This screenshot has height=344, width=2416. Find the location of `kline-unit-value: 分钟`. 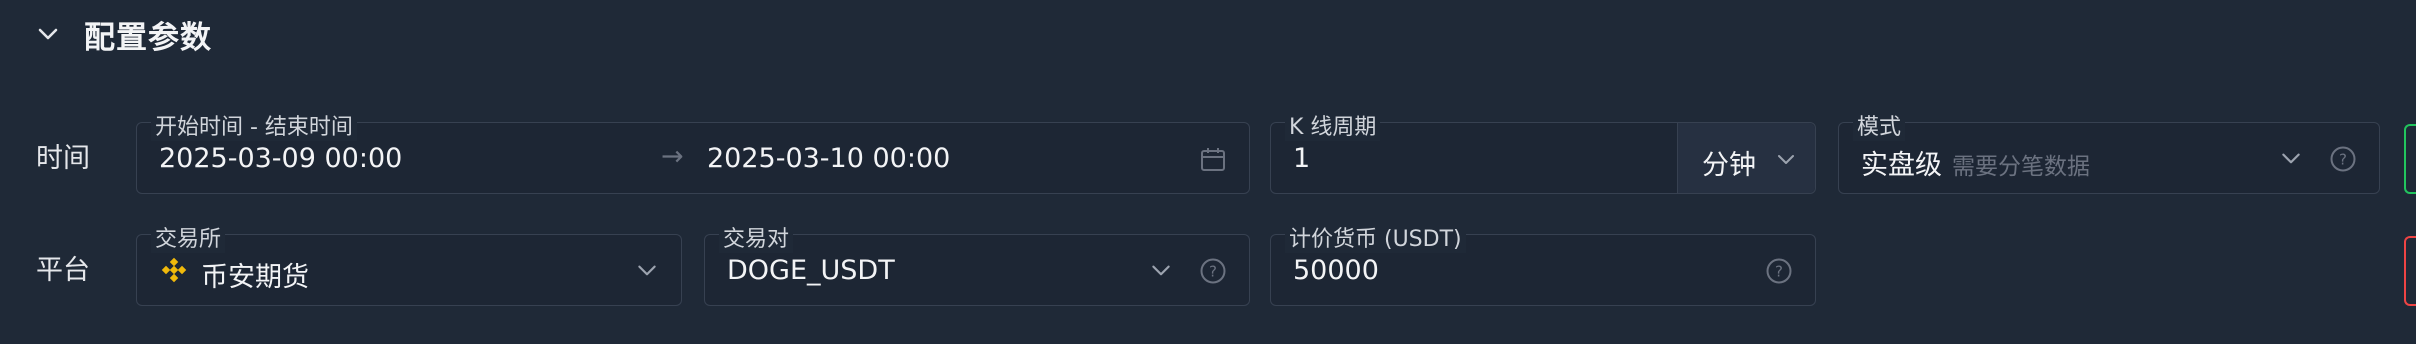

kline-unit-value: 分钟 is located at coordinates (1729, 165).